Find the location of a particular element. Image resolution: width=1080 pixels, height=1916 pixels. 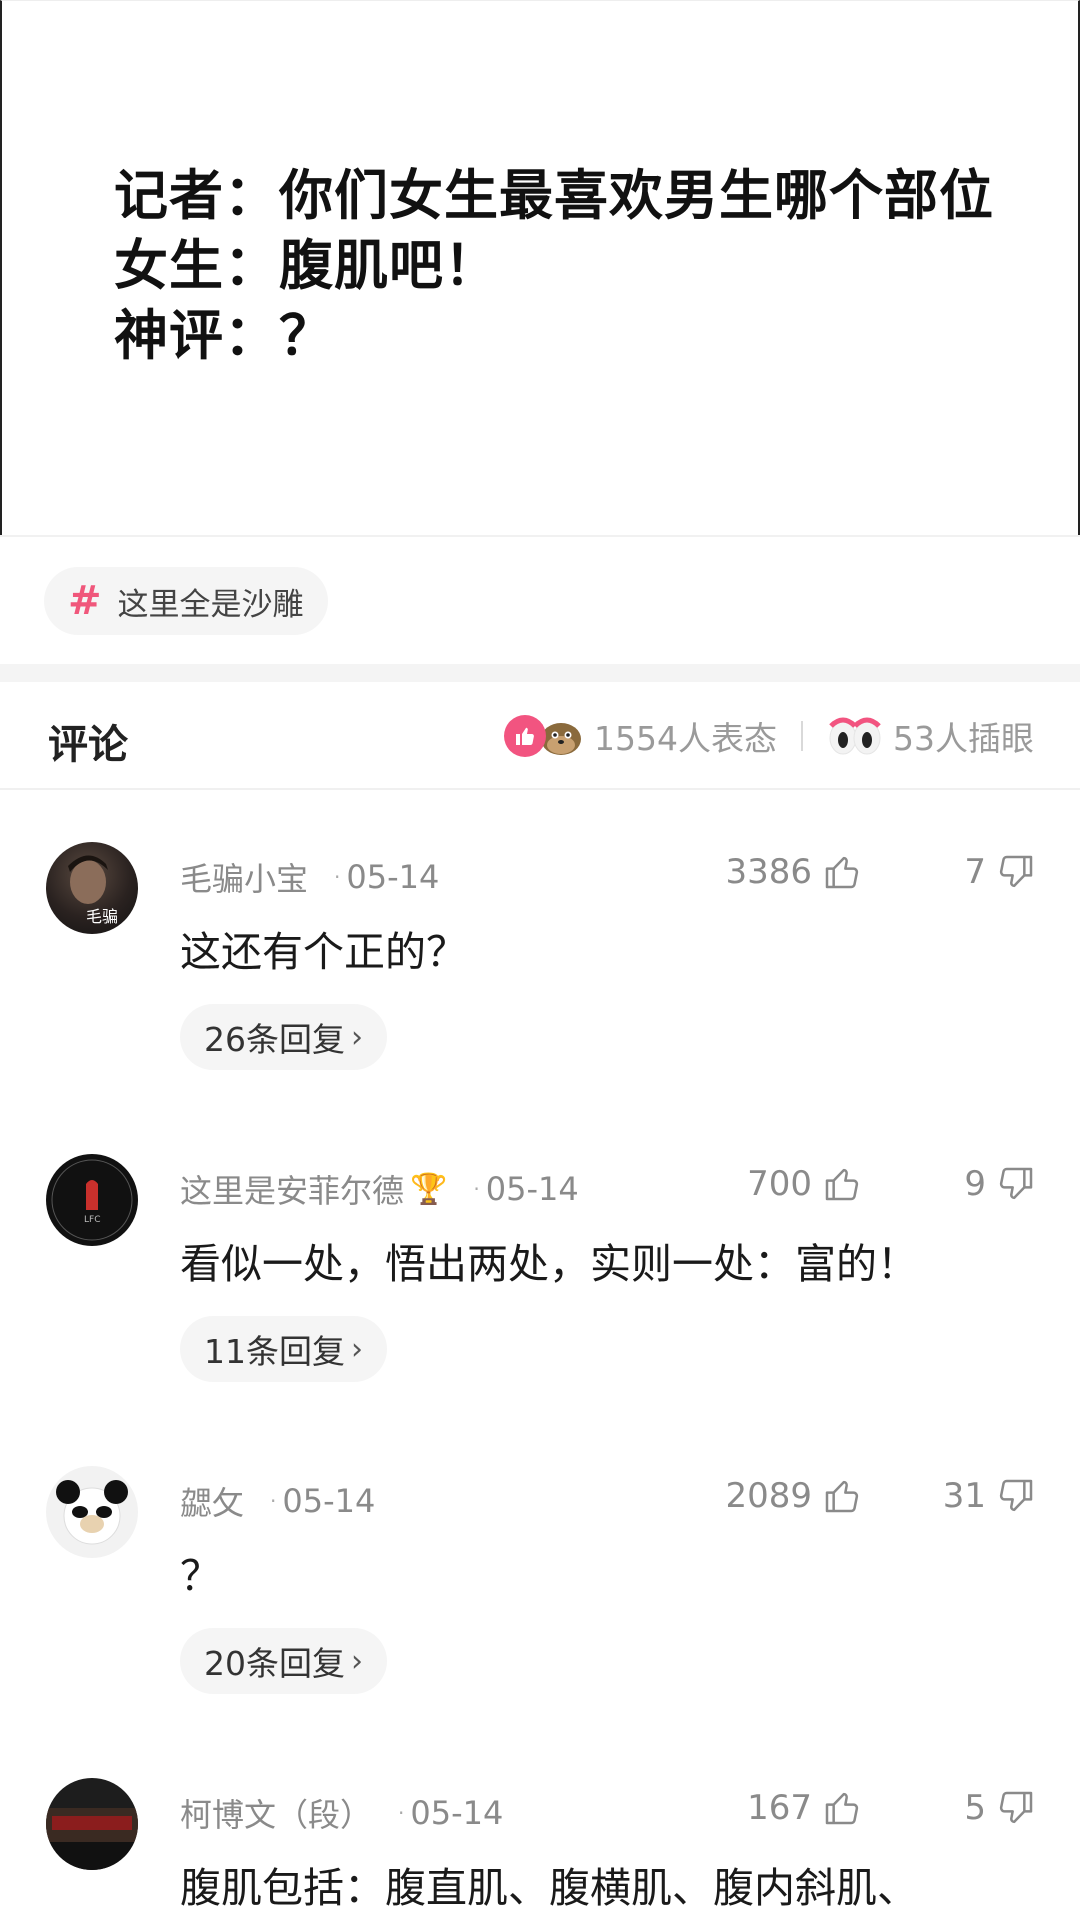

svg-text: LFC is located at coordinates (92, 1220).